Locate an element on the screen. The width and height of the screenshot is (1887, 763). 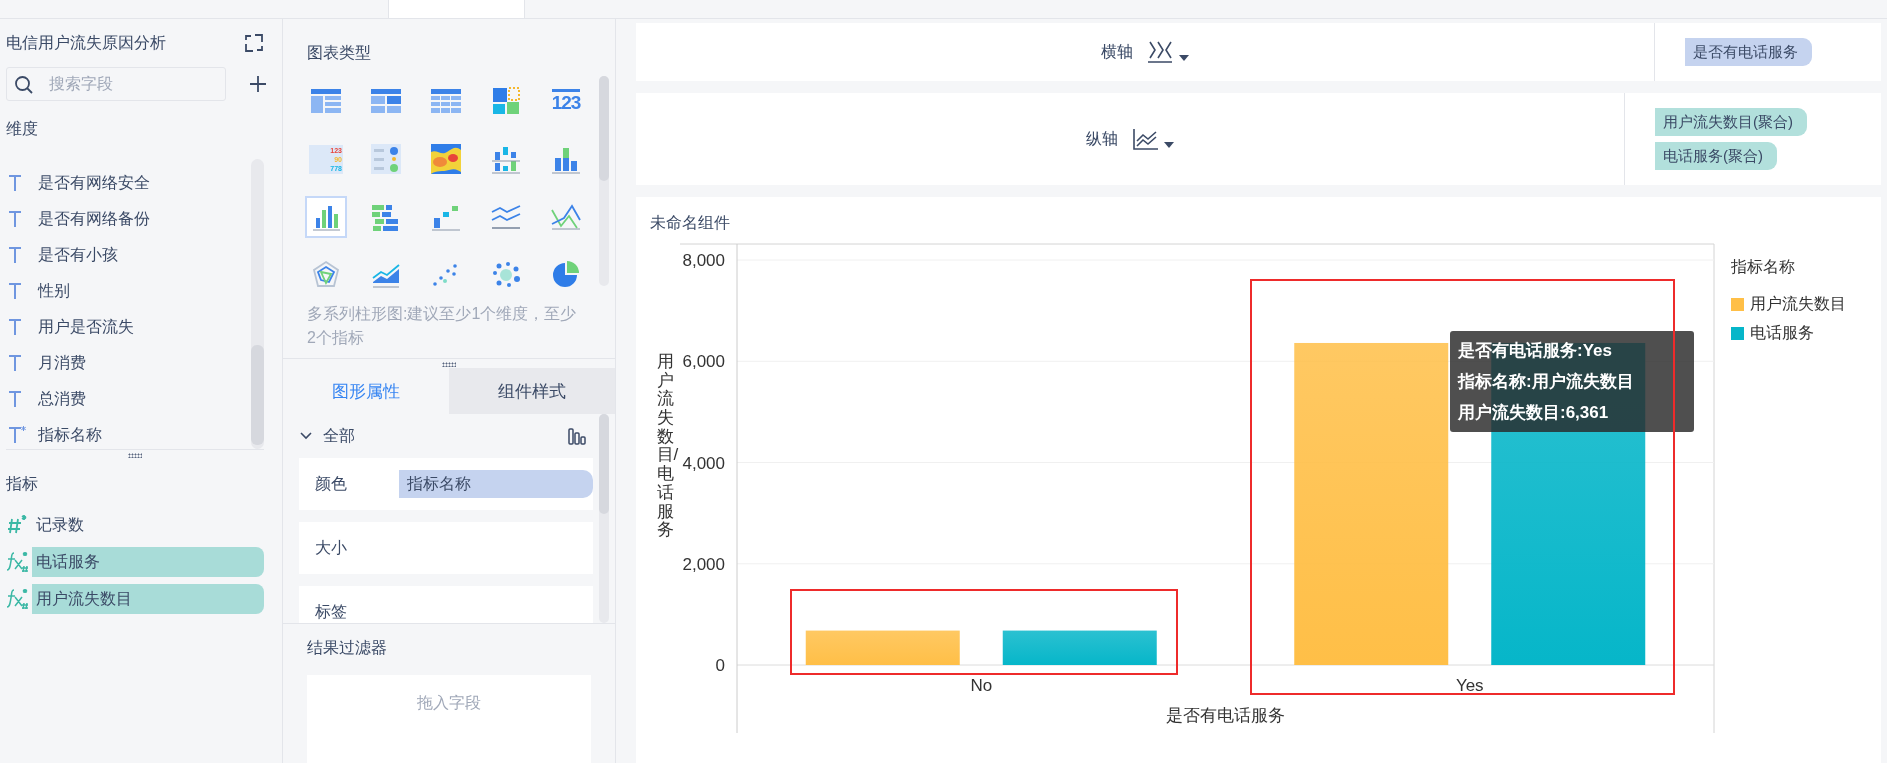
field-item: 指标名称 is located at coordinates (128, 435).